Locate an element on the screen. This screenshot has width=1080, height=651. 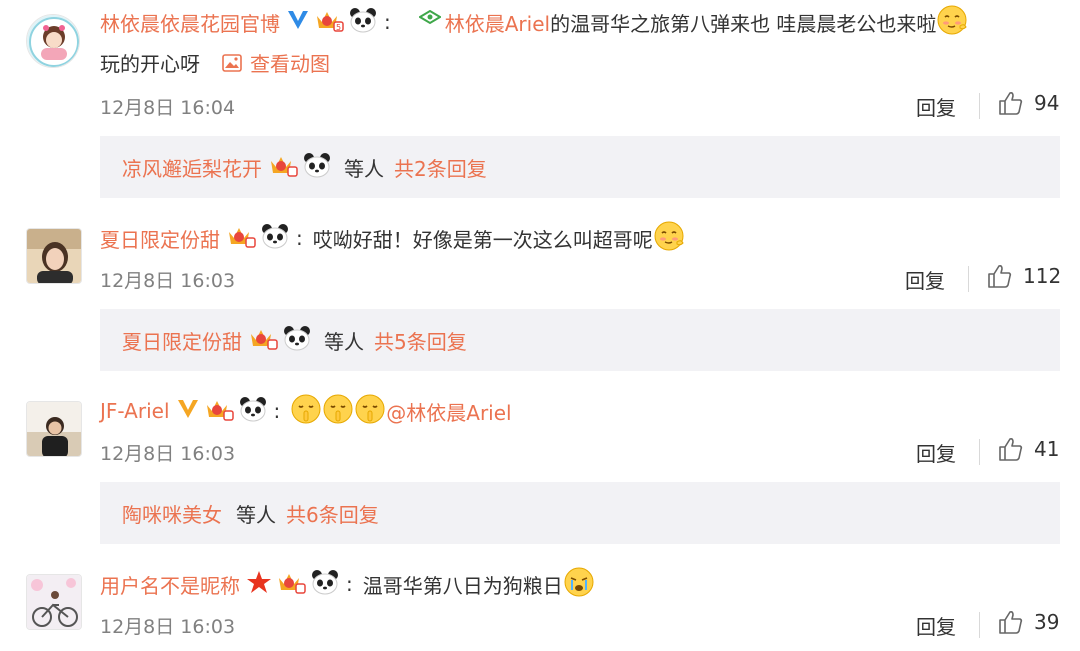
sub-replies-box: 凉风邂逅梨花开 等人 共2条回复 is located at coordinates (580, 167).